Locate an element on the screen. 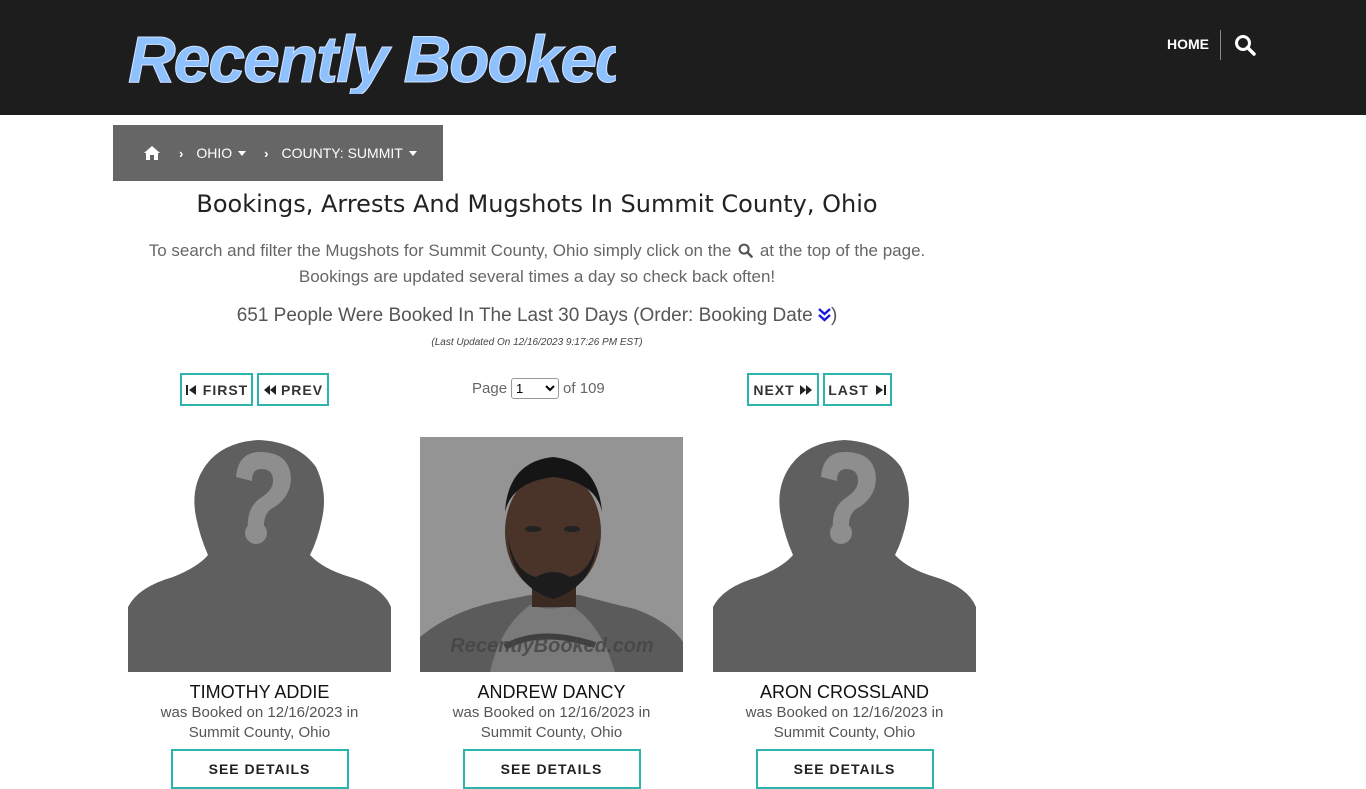  first-page-button: FIRST is located at coordinates (216, 389).